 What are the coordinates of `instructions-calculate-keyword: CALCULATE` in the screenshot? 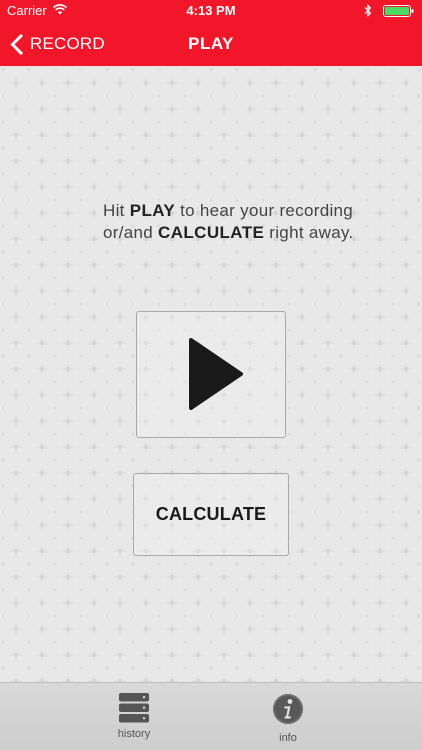 It's located at (211, 232).